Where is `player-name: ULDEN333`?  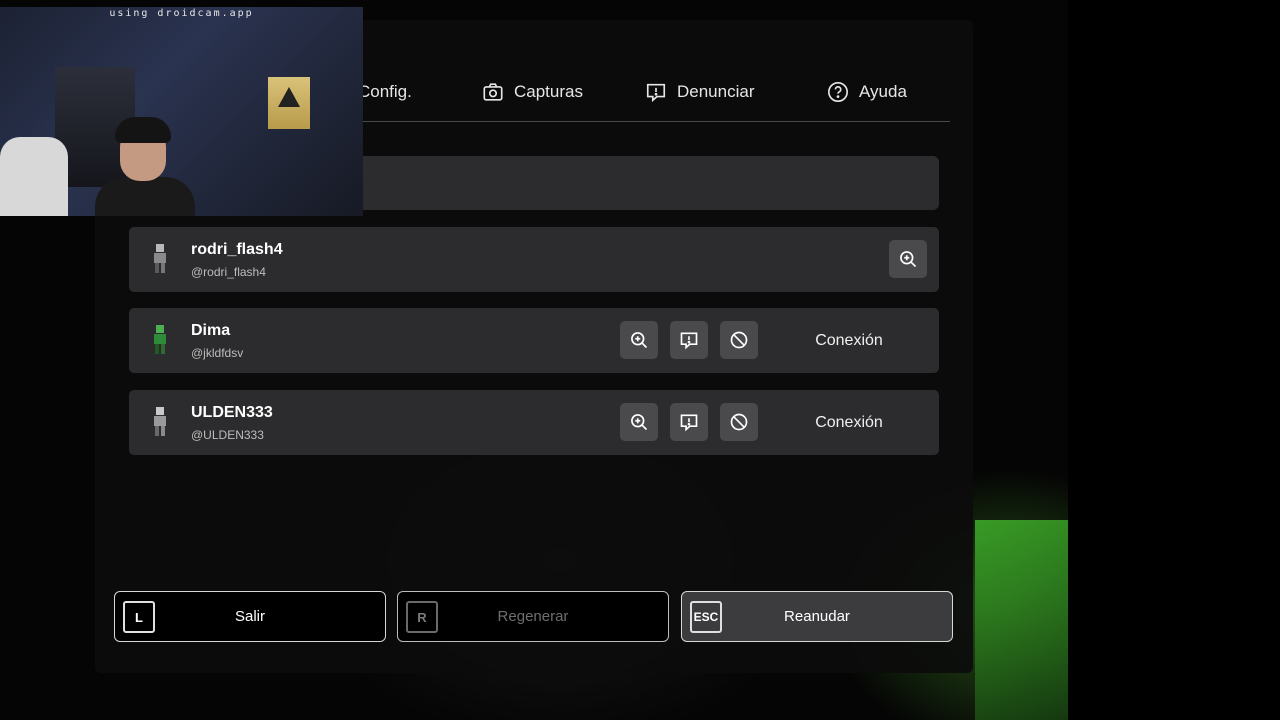 player-name: ULDEN333 is located at coordinates (232, 412).